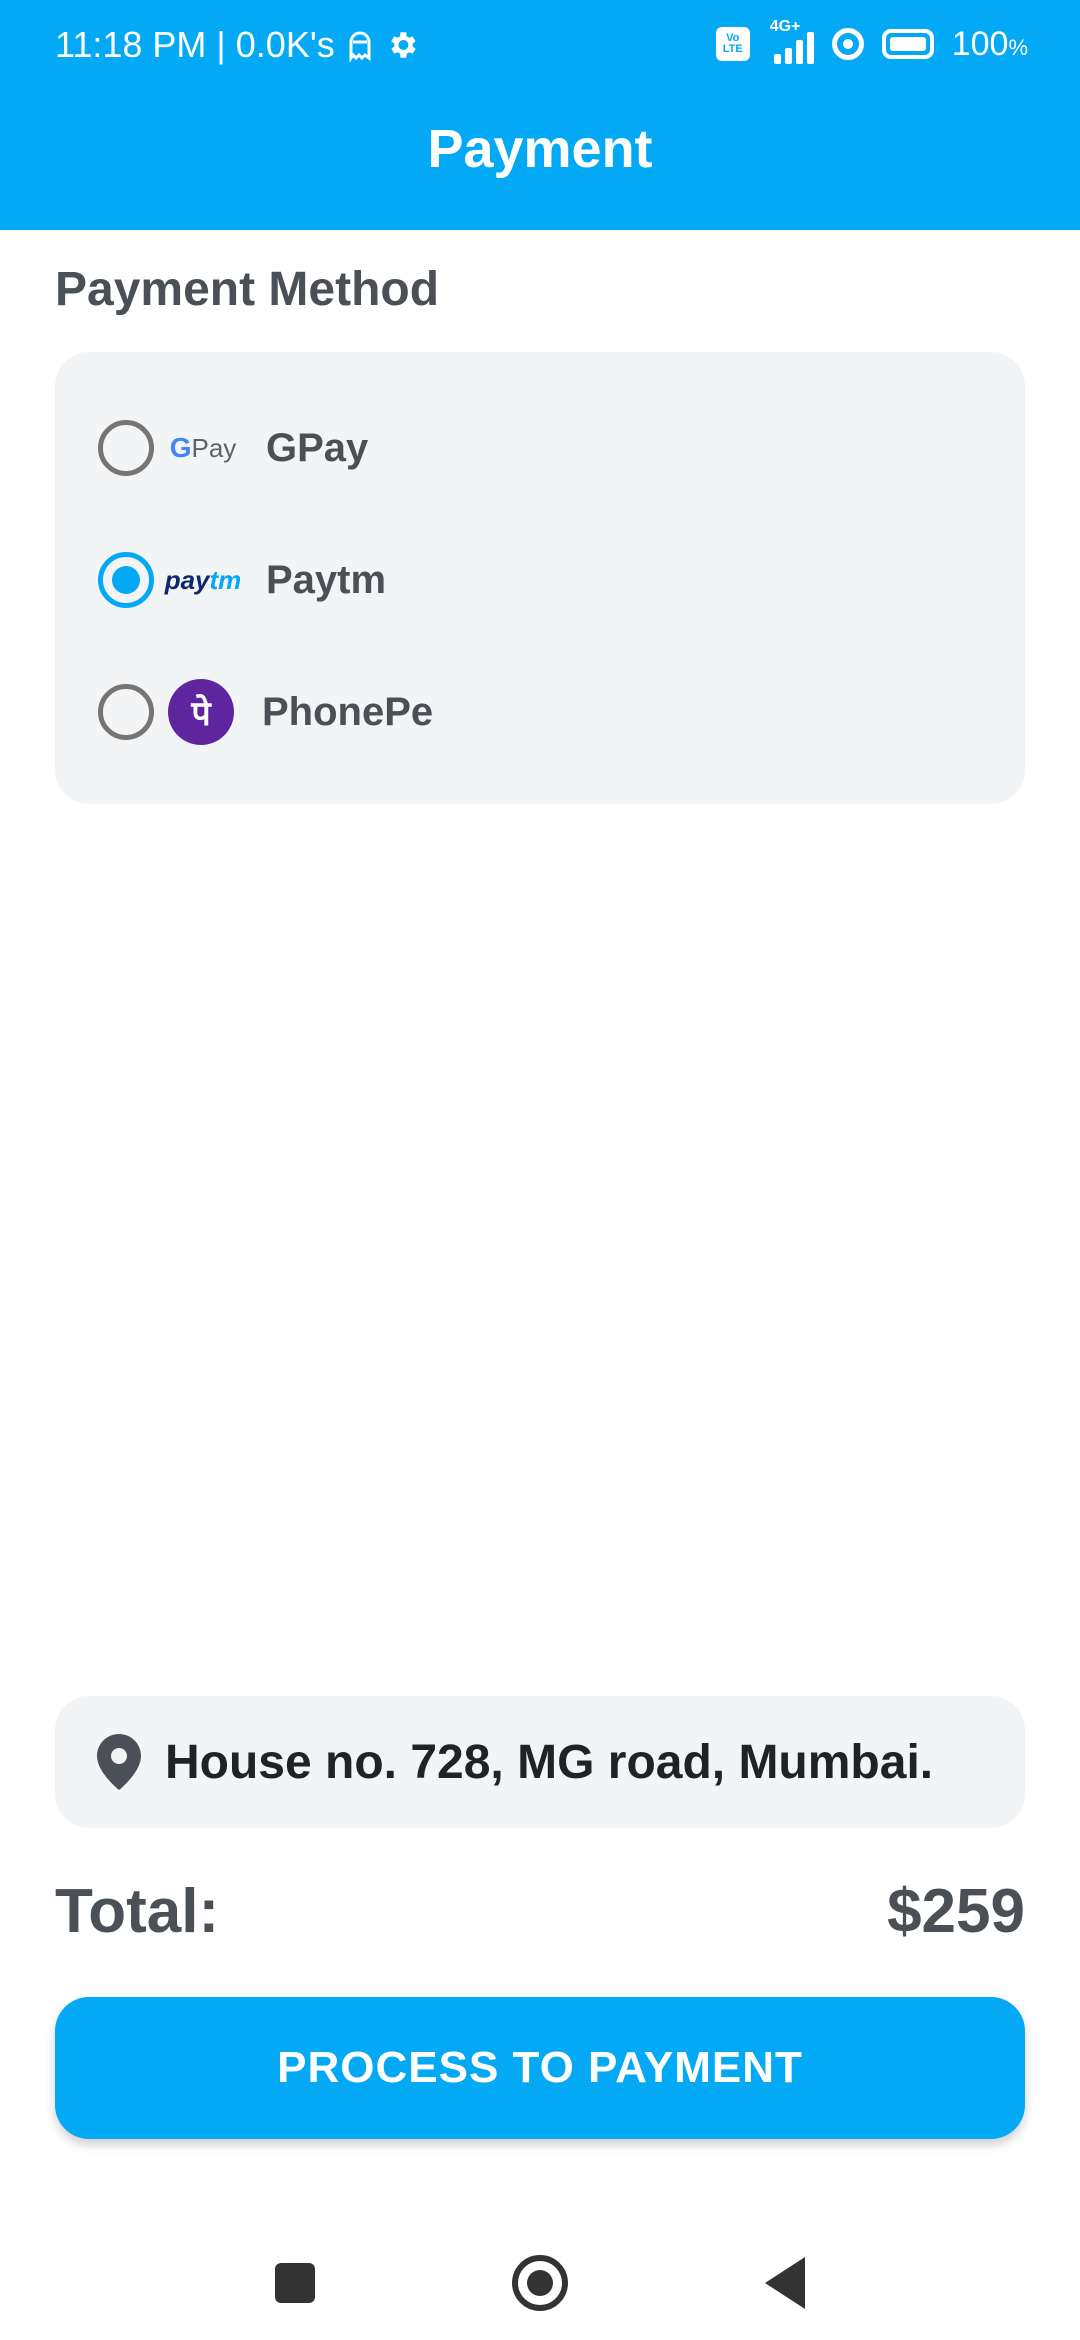 This screenshot has width=1080, height=2340. I want to click on battery-value: 100, so click(980, 43).